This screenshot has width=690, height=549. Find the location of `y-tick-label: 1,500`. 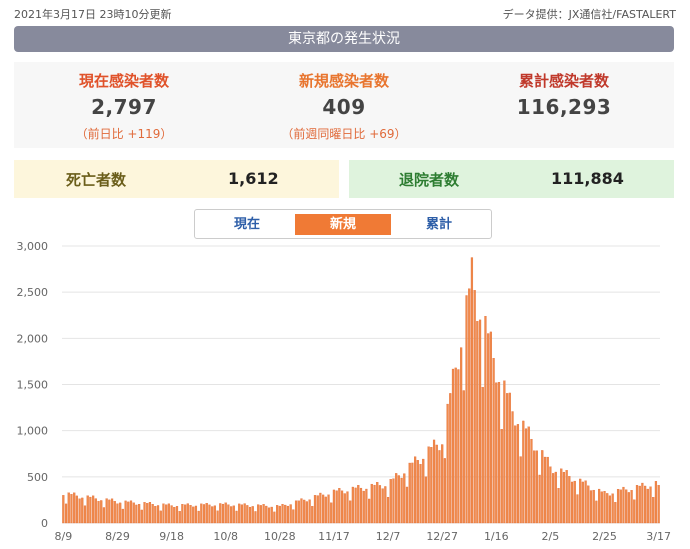

y-tick-label: 1,500 is located at coordinates (33, 385).